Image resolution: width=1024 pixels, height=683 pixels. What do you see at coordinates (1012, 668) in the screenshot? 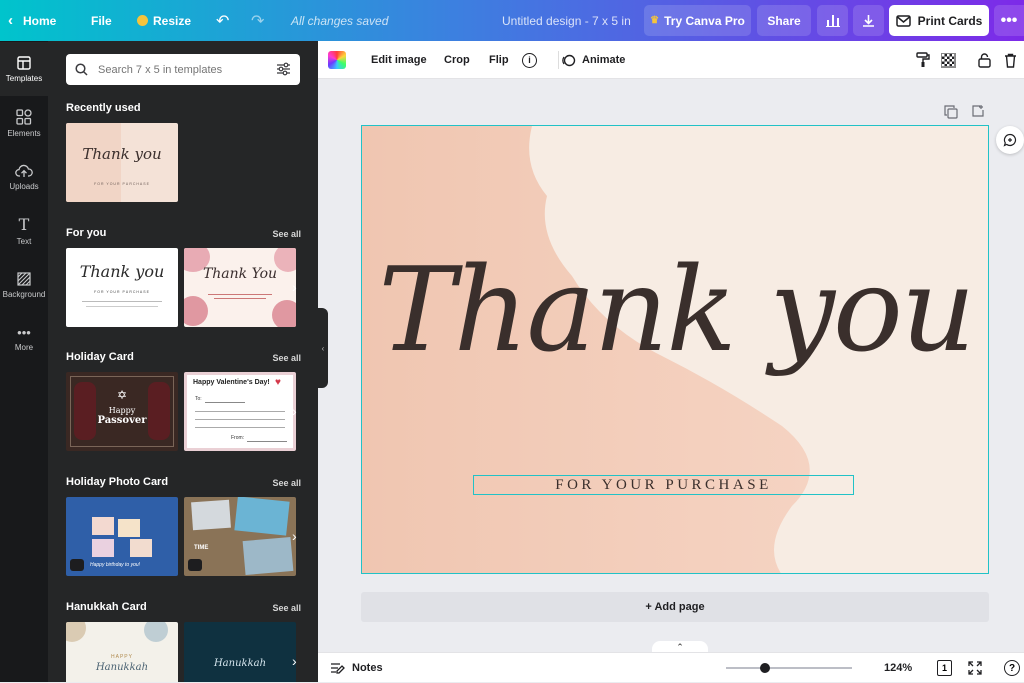
I see `help-icon: ?` at bounding box center [1012, 668].